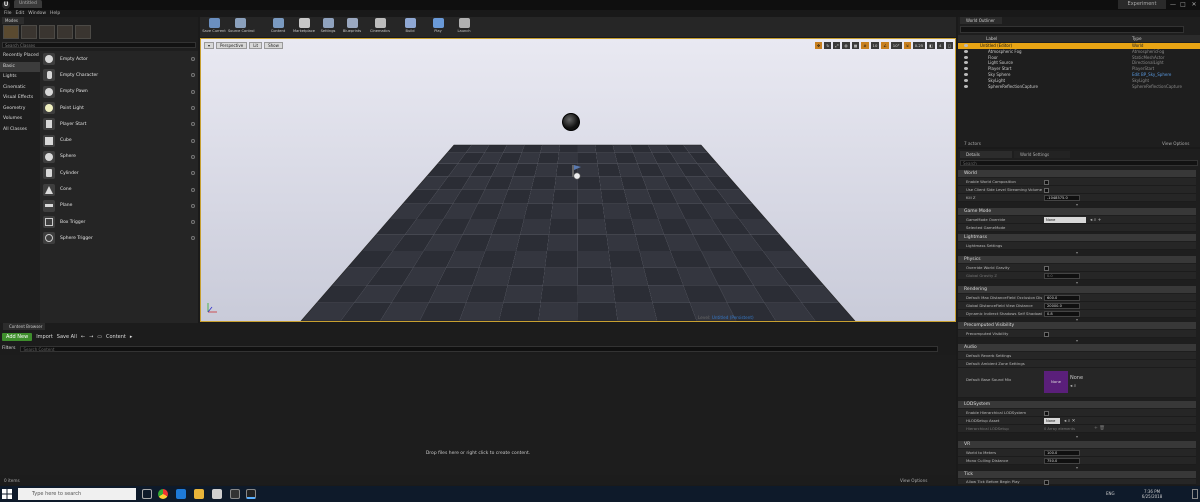  Describe the element at coordinates (986, 154) in the screenshot. I see `tab-details: Details` at that location.